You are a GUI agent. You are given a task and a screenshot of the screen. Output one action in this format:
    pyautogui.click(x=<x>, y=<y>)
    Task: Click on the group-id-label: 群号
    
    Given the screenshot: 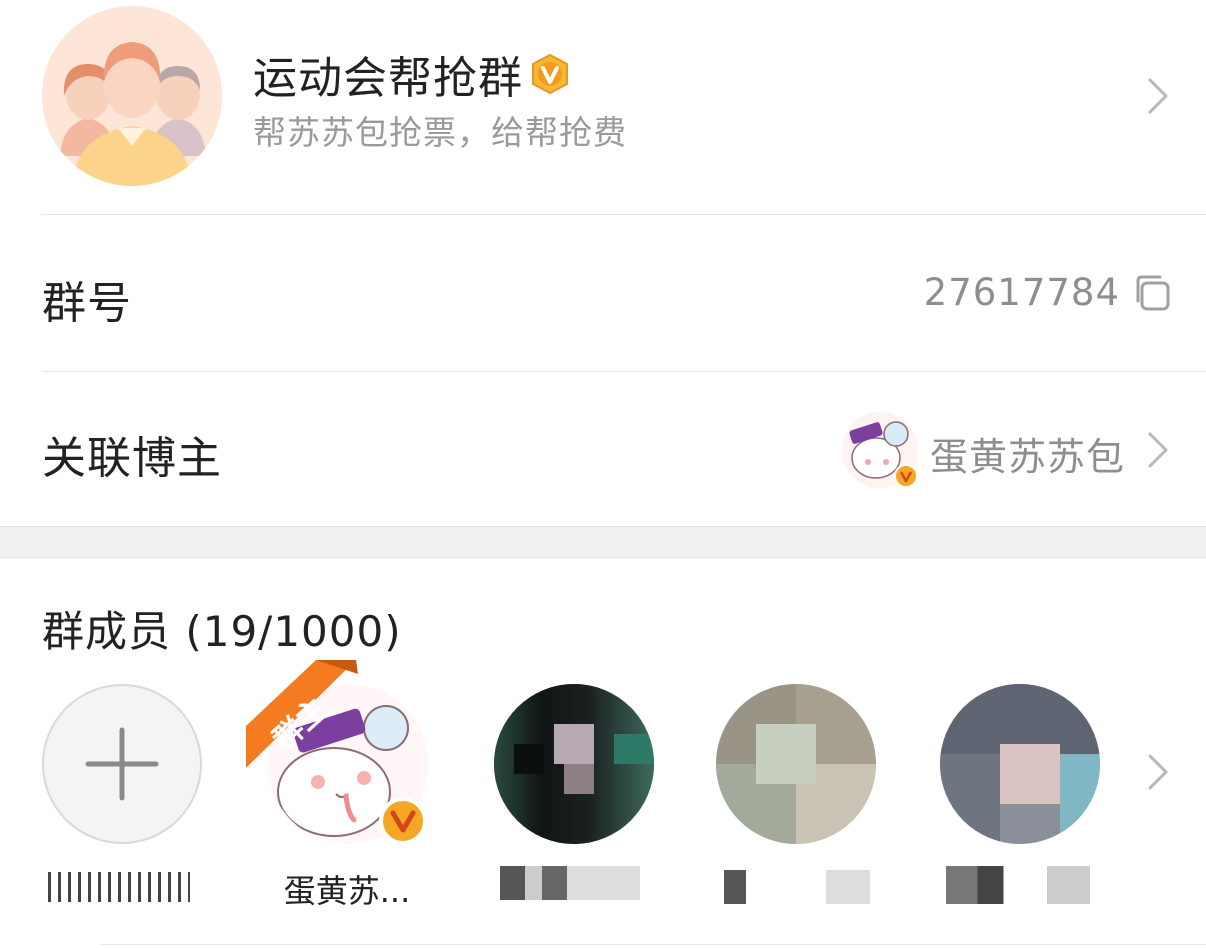 What is the action you would take?
    pyautogui.click(x=87, y=303)
    